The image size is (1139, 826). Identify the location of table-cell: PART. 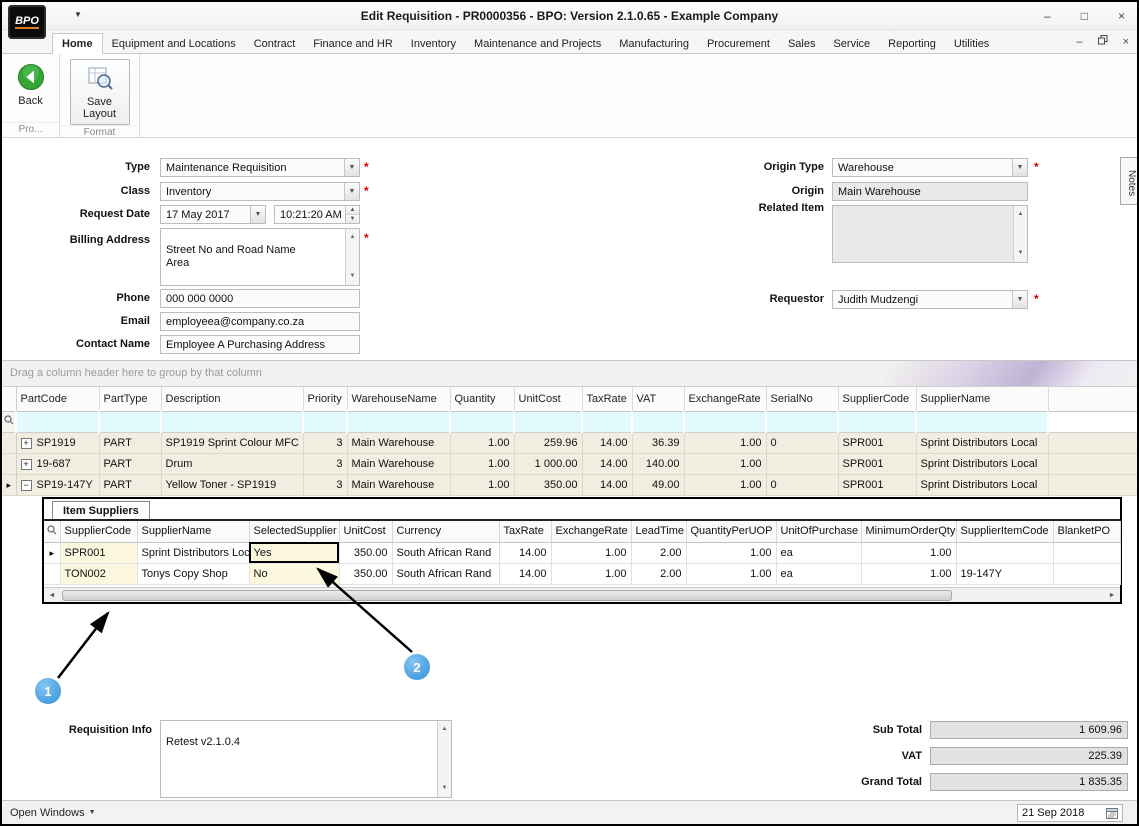
(130, 464).